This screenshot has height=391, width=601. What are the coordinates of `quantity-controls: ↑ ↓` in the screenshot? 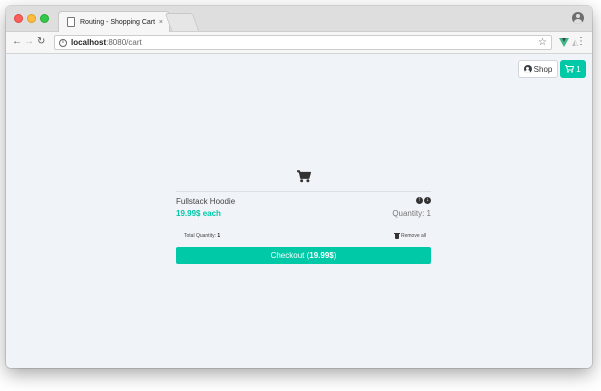 It's located at (423, 200).